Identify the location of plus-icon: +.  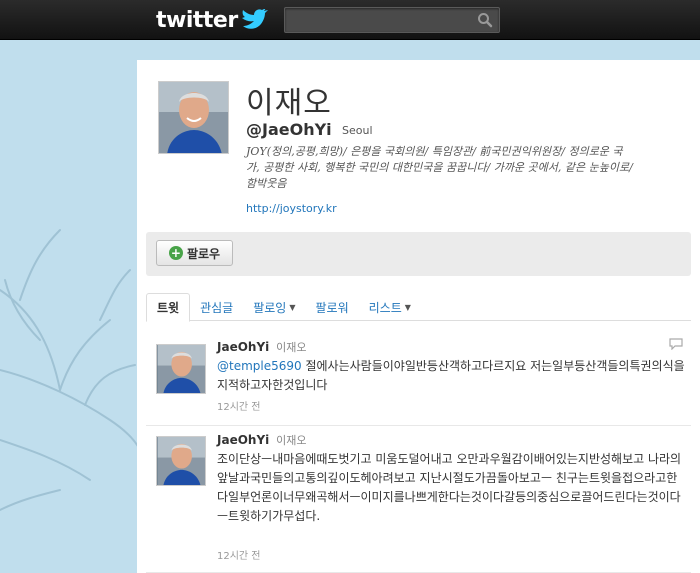
(175, 253).